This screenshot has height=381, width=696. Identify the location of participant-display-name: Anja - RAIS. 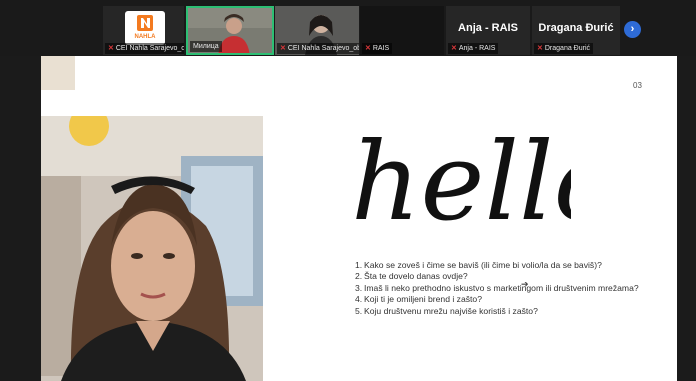
(488, 28).